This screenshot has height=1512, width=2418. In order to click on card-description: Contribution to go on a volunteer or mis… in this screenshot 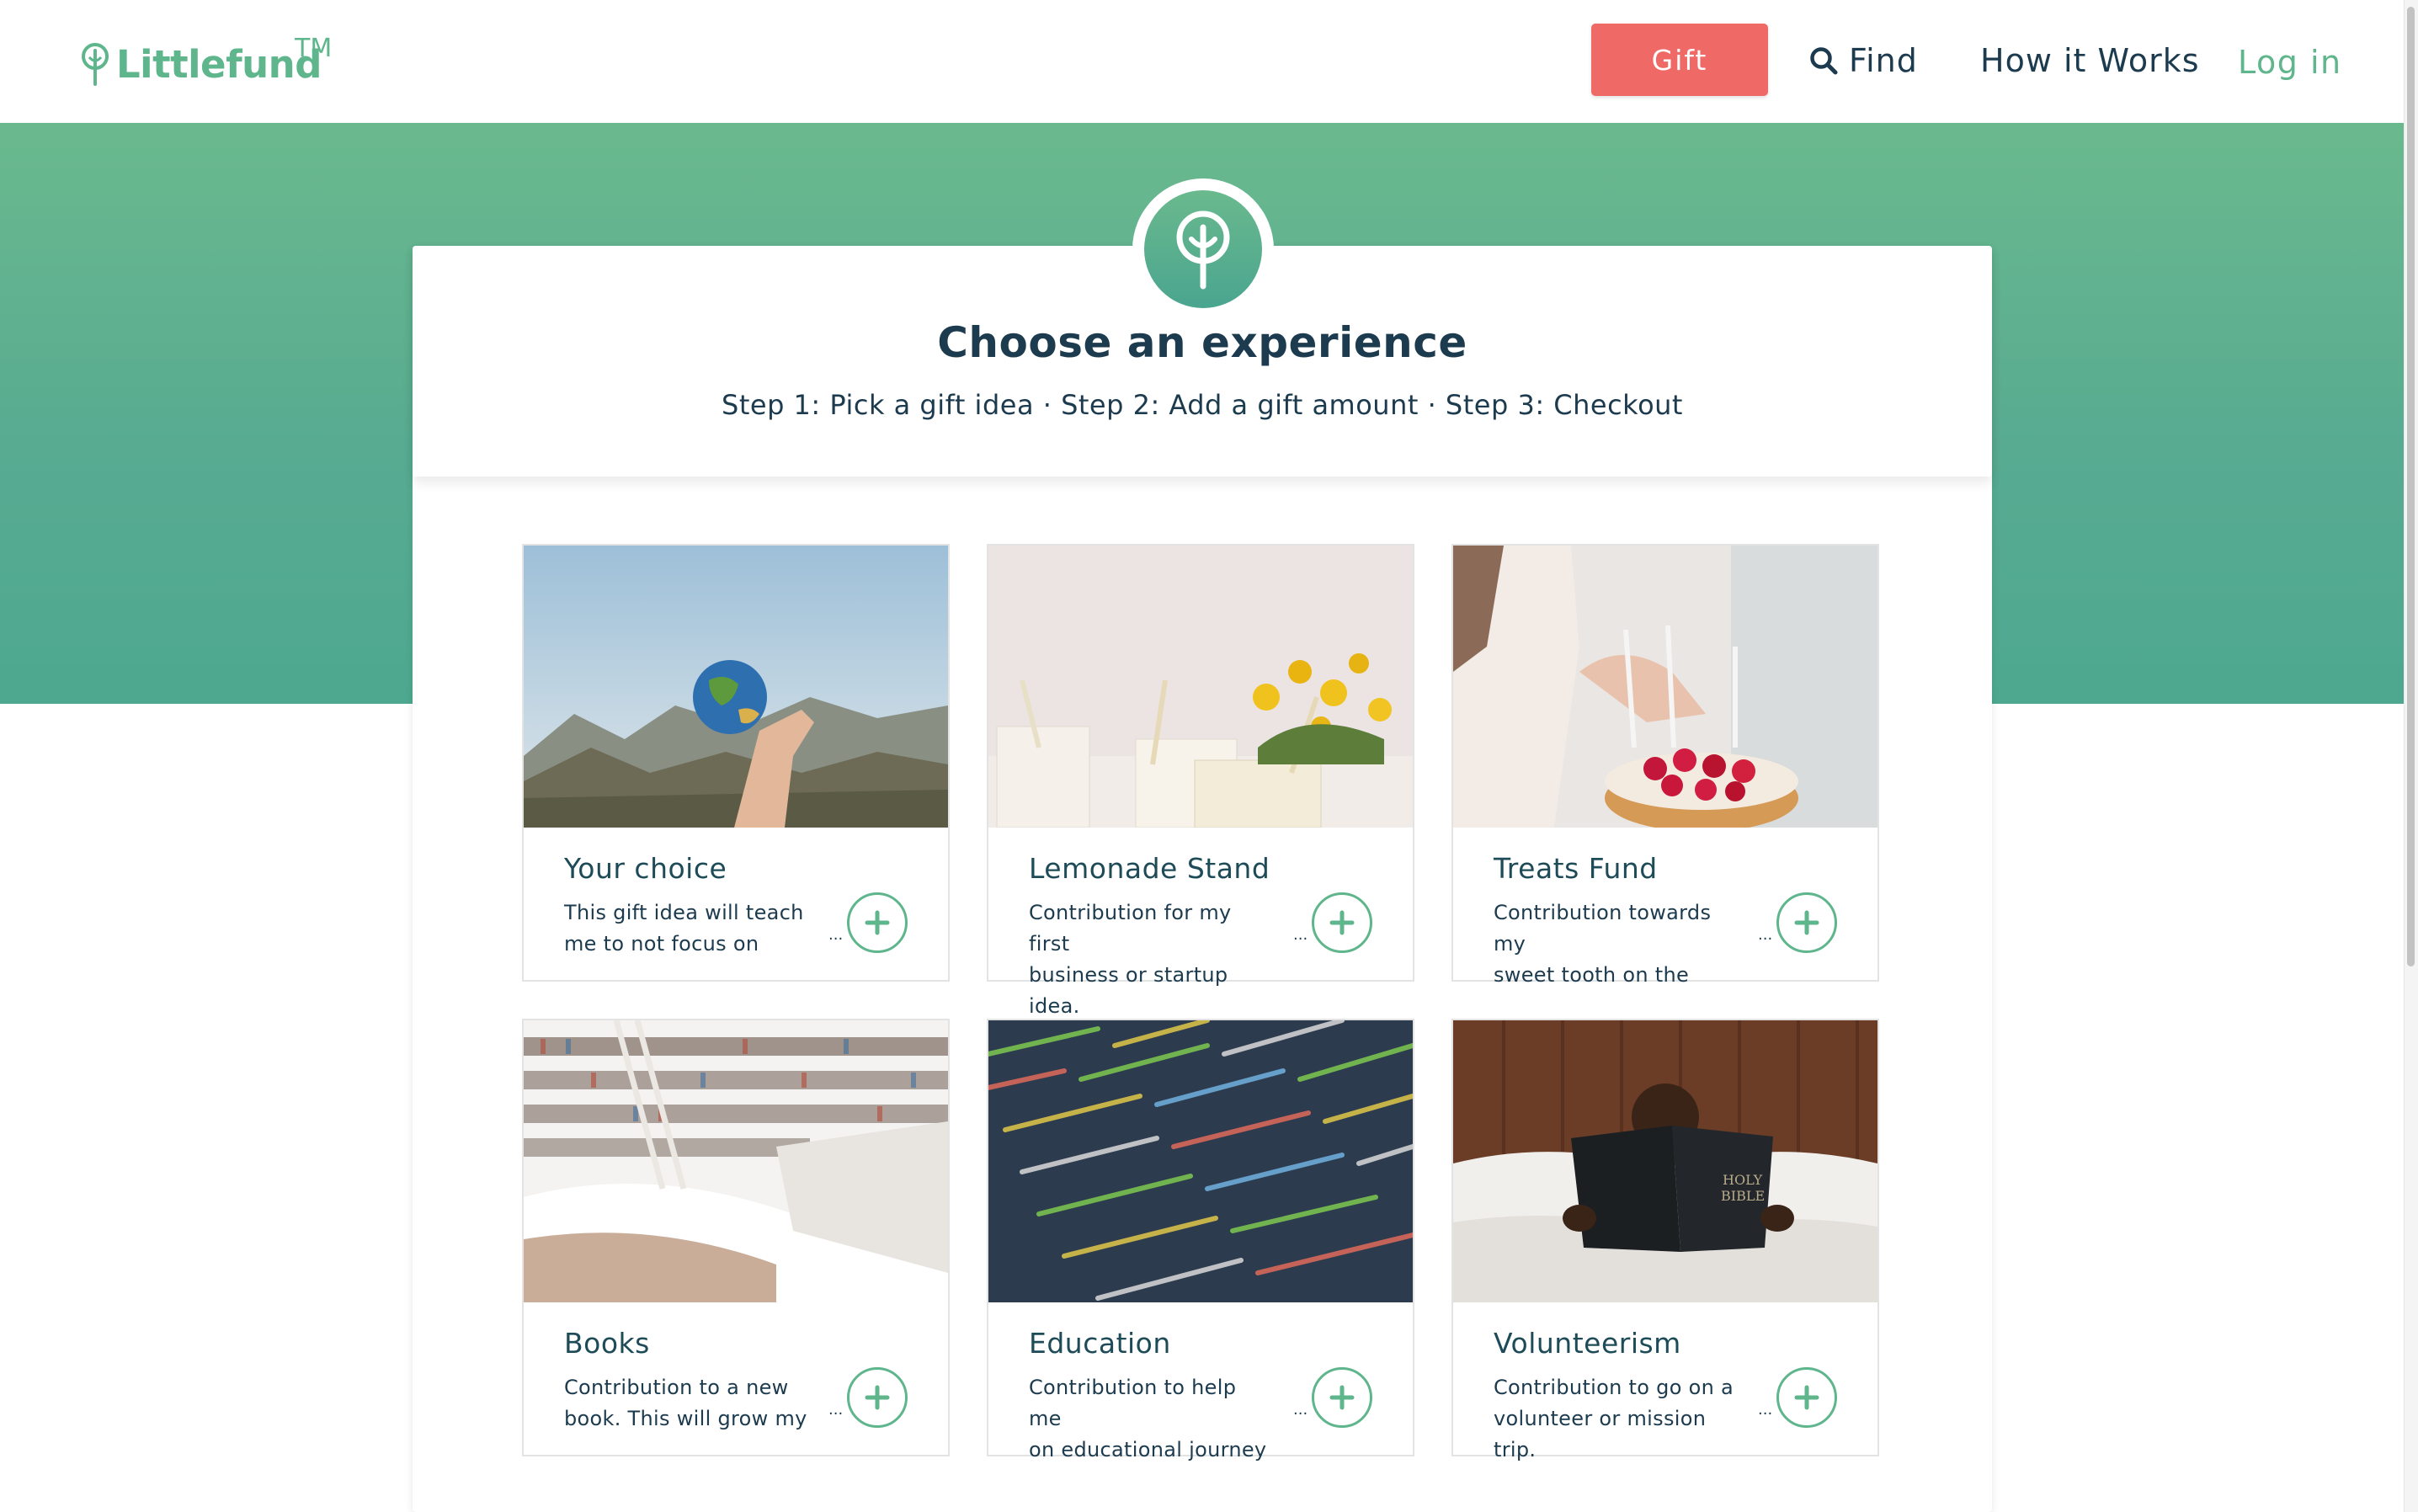, I will do `click(1614, 1418)`.